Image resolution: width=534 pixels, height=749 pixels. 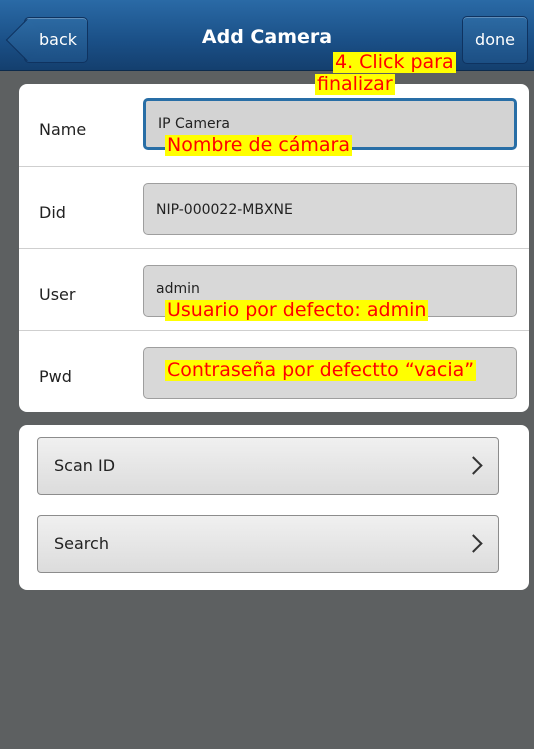 What do you see at coordinates (355, 84) in the screenshot?
I see `click-annotation-line2: finalizar` at bounding box center [355, 84].